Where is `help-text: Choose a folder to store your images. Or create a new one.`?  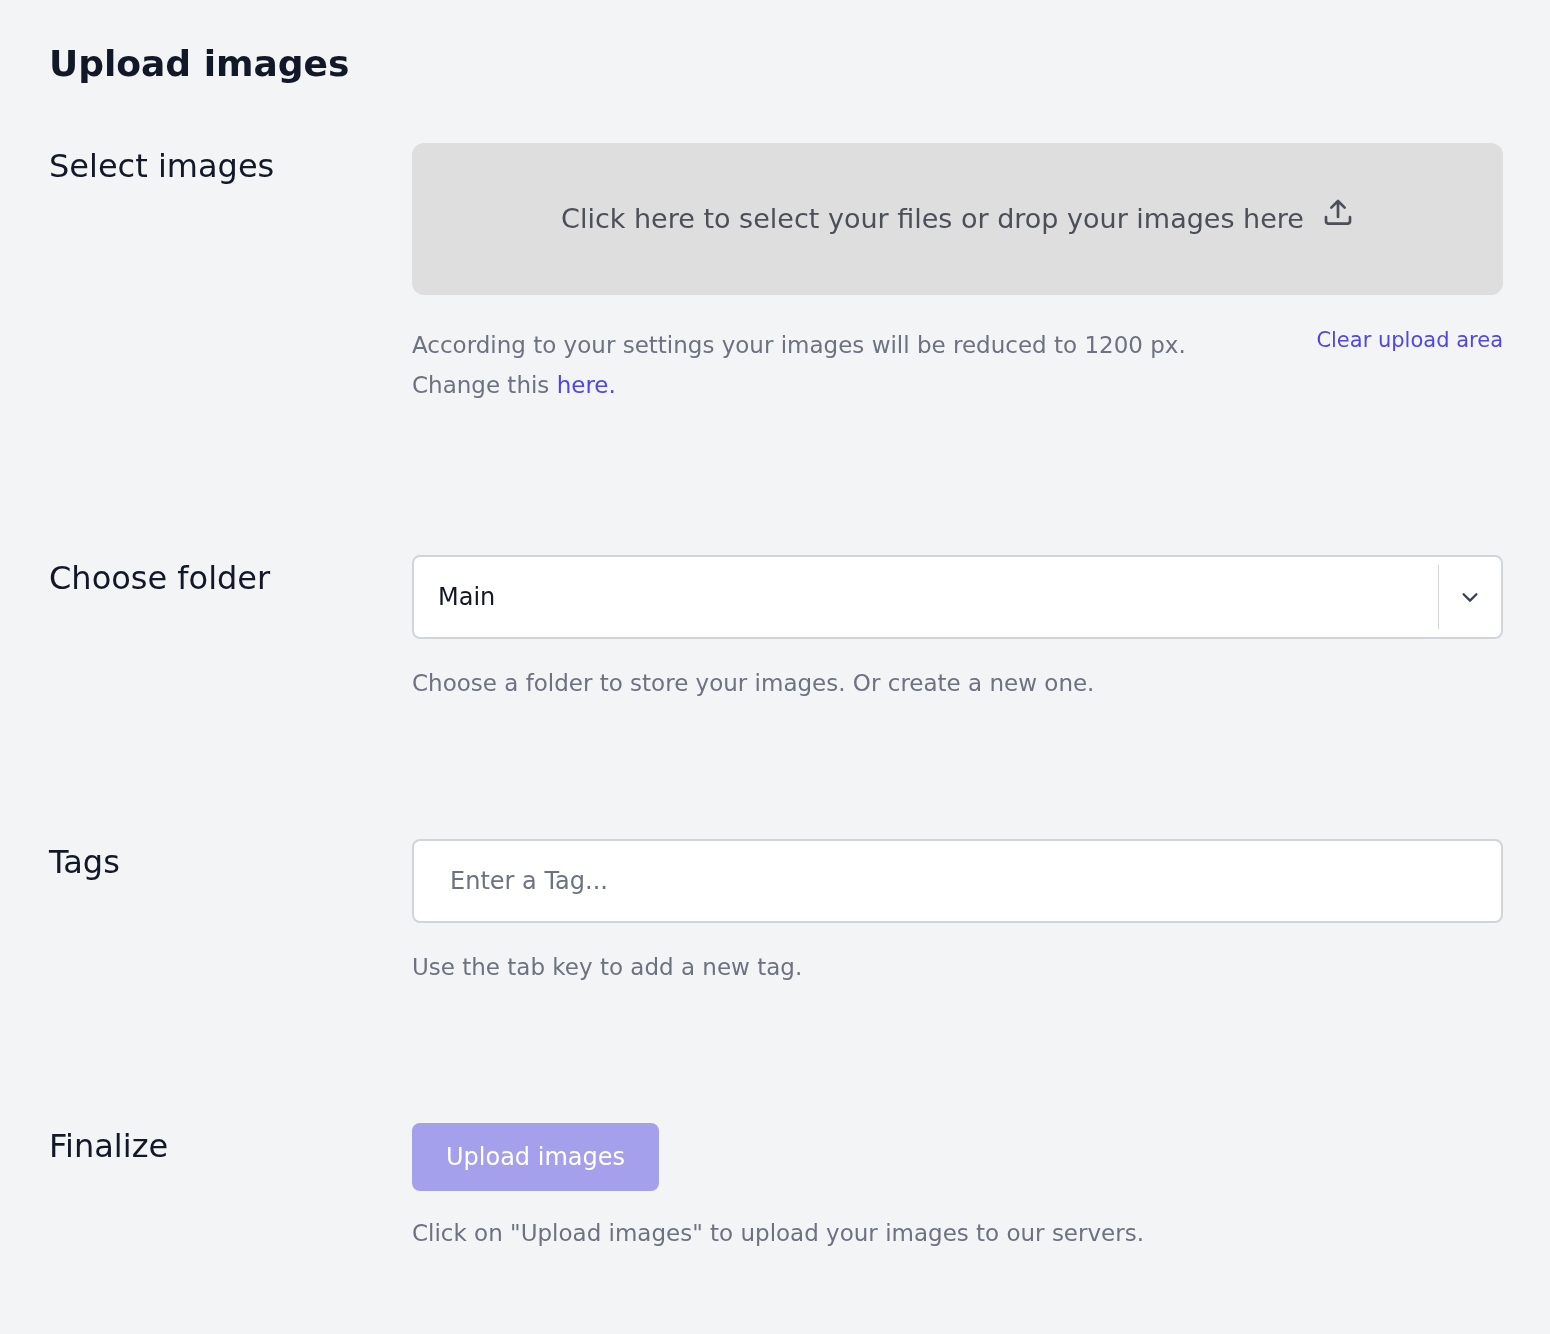
help-text: Choose a folder to store your images. Or create a new one. is located at coordinates (754, 684).